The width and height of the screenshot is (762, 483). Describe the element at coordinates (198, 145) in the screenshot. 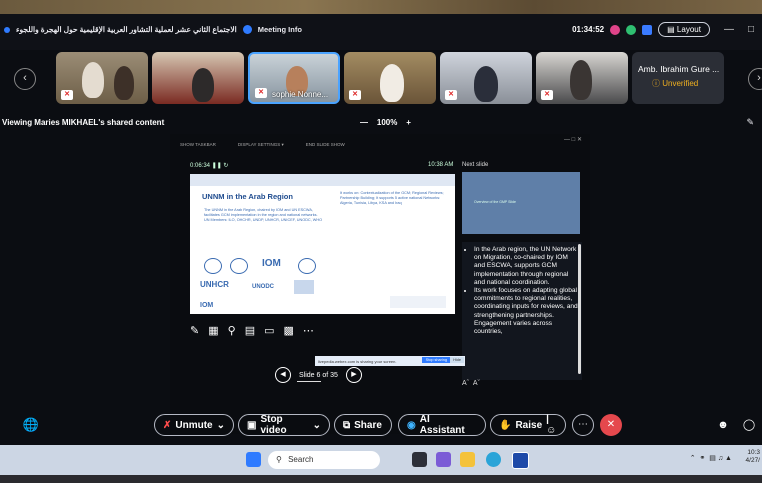

I see `show-taskbar-button: SHOW TASKBAR` at that location.